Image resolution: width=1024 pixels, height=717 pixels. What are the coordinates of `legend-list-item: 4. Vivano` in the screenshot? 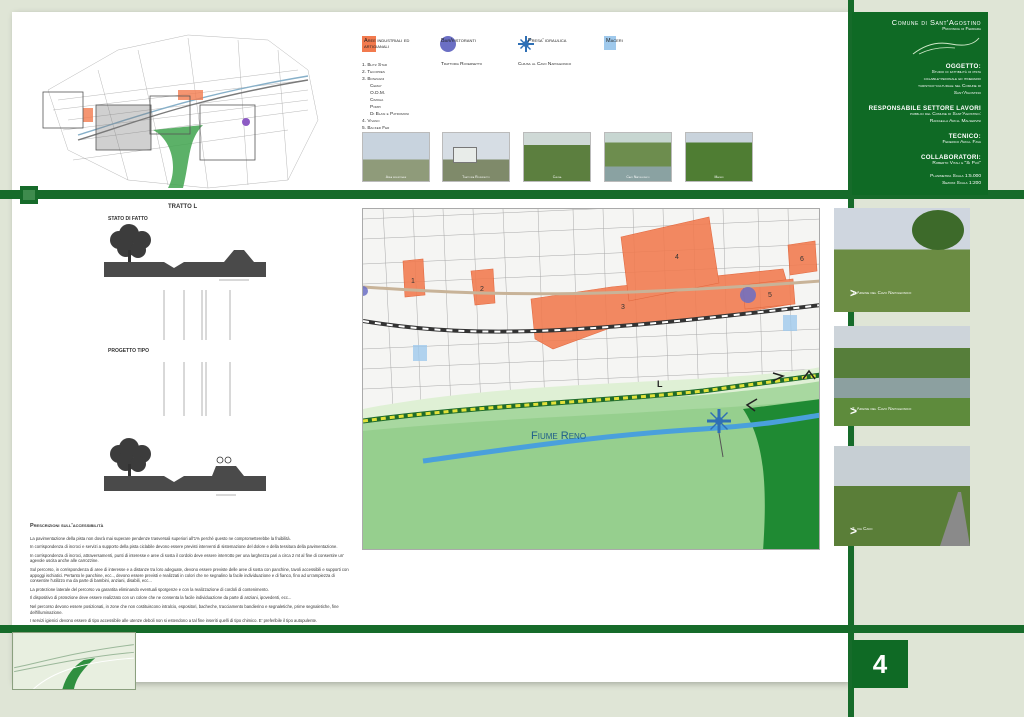 It's located at (371, 121).